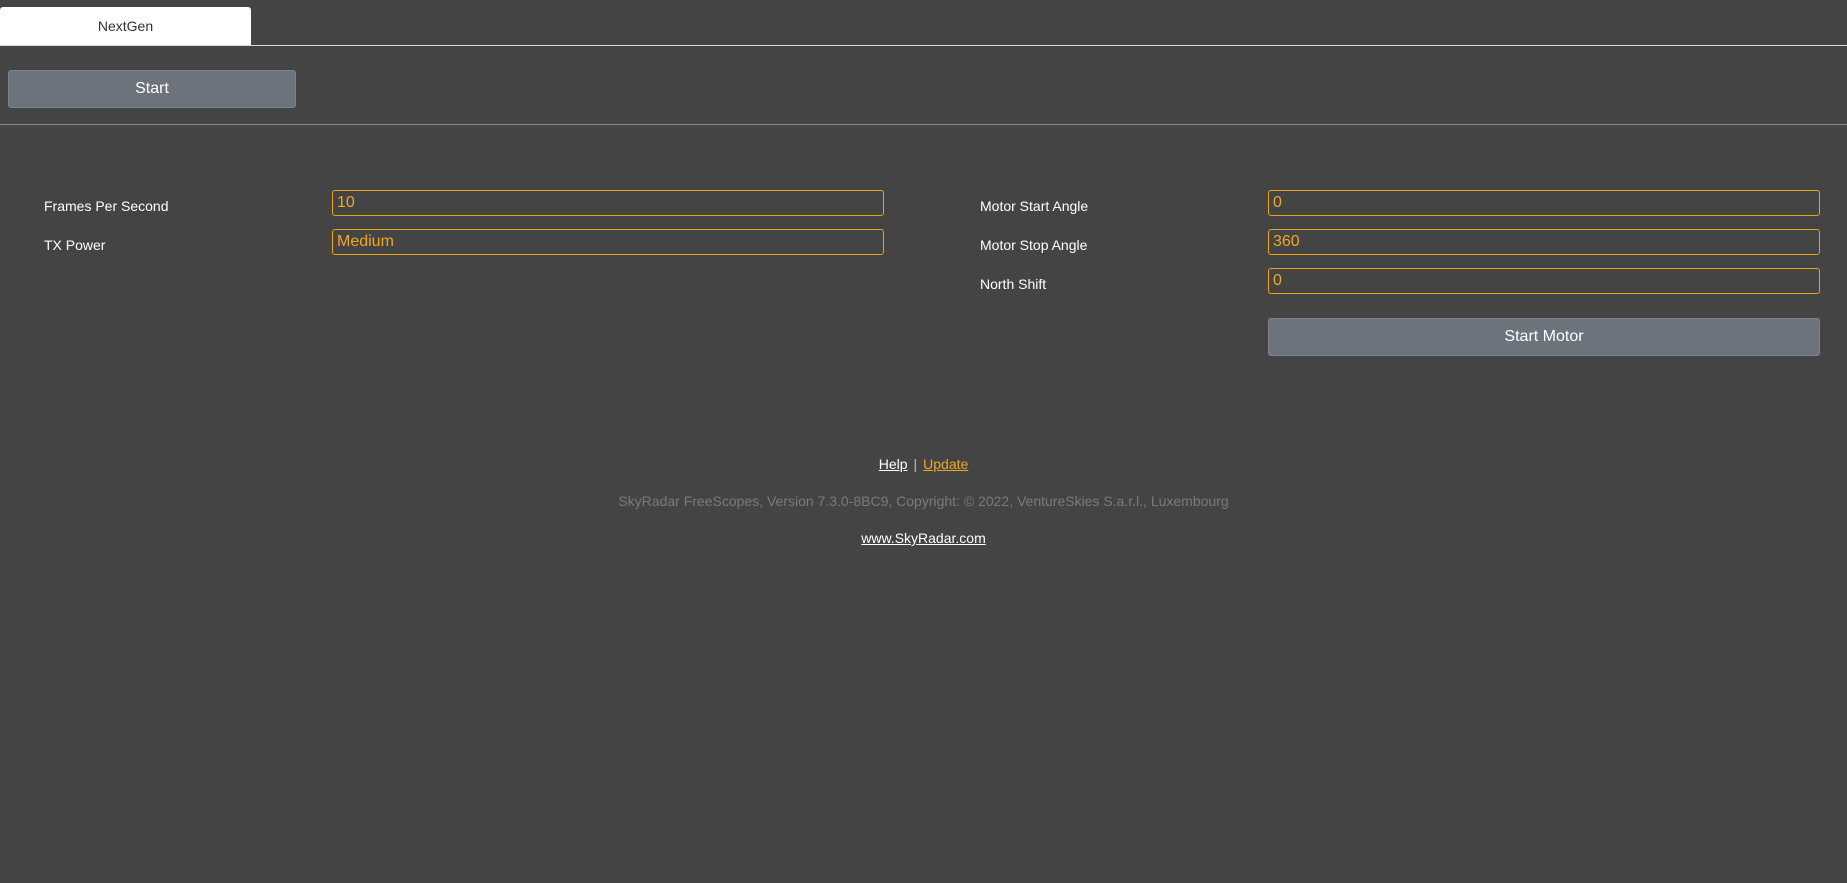  Describe the element at coordinates (923, 85) in the screenshot. I see `toolbar: Start` at that location.